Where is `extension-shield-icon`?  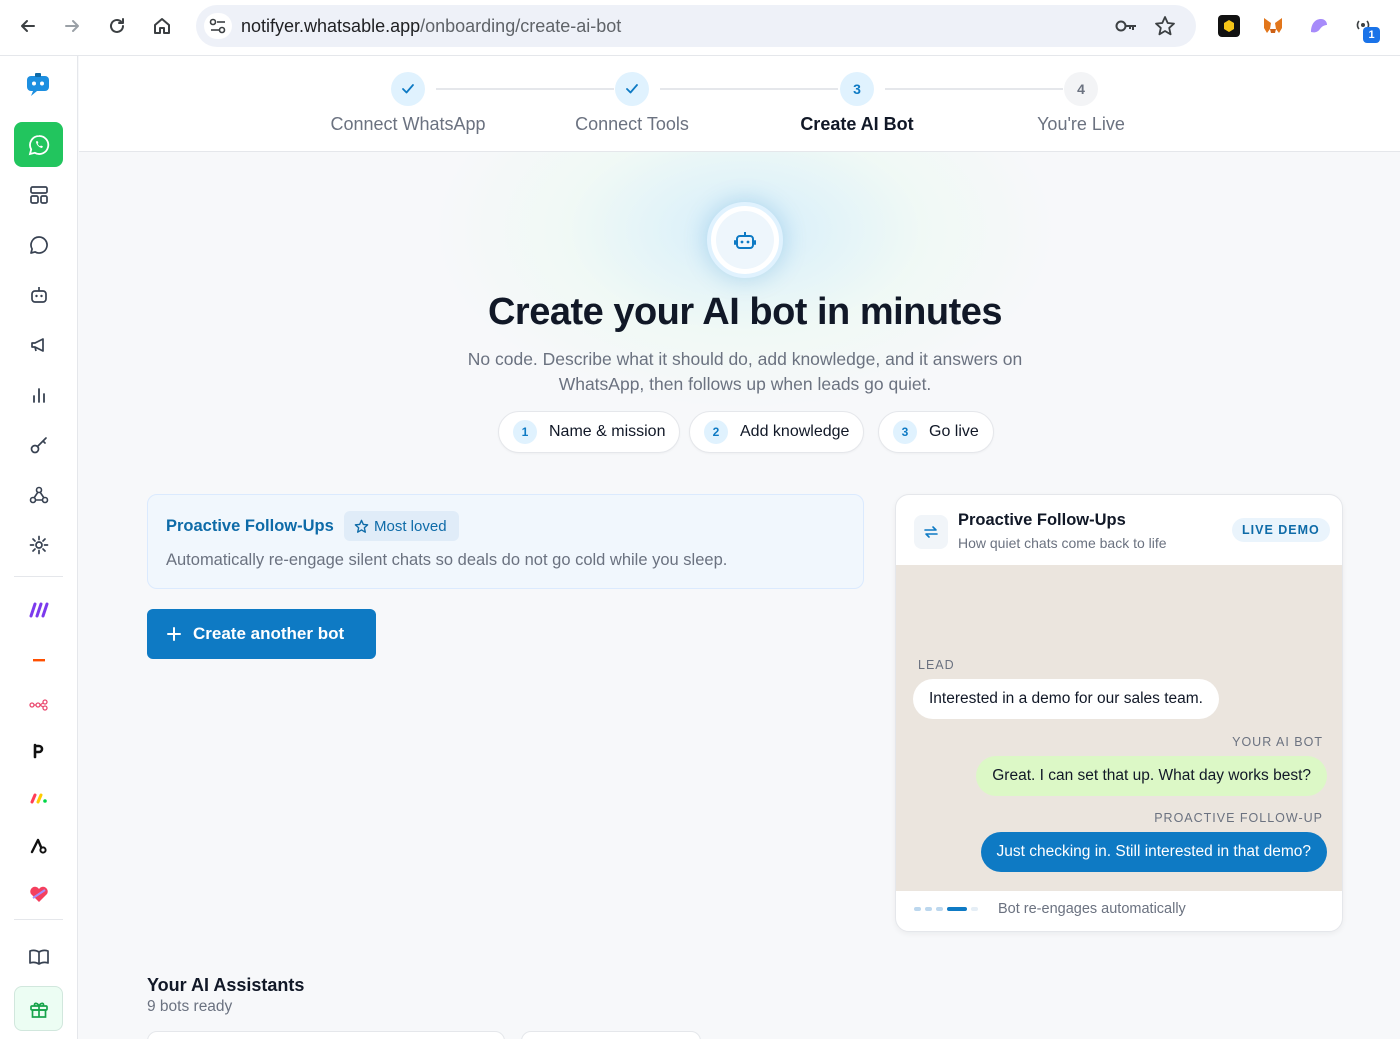 extension-shield-icon is located at coordinates (1229, 26).